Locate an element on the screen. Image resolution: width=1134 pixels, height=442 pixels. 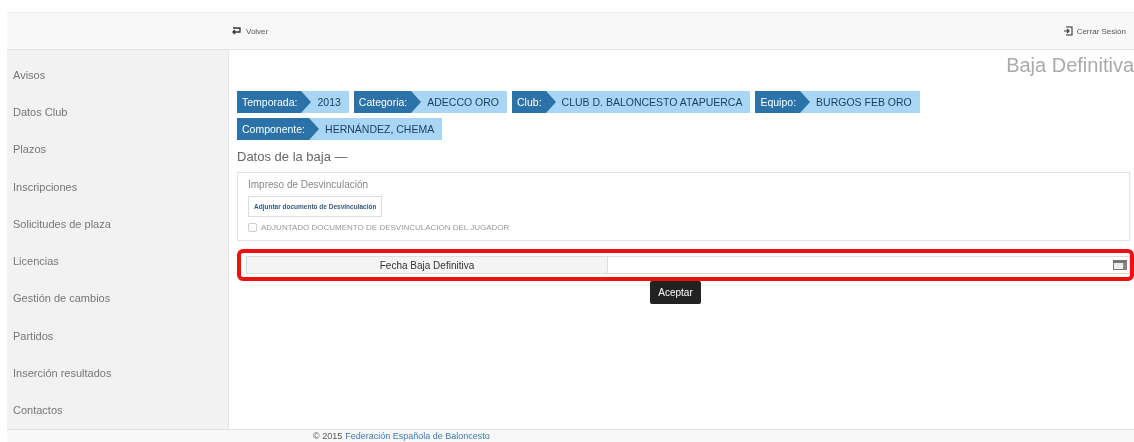
accept-button: Aceptar is located at coordinates (675, 292).